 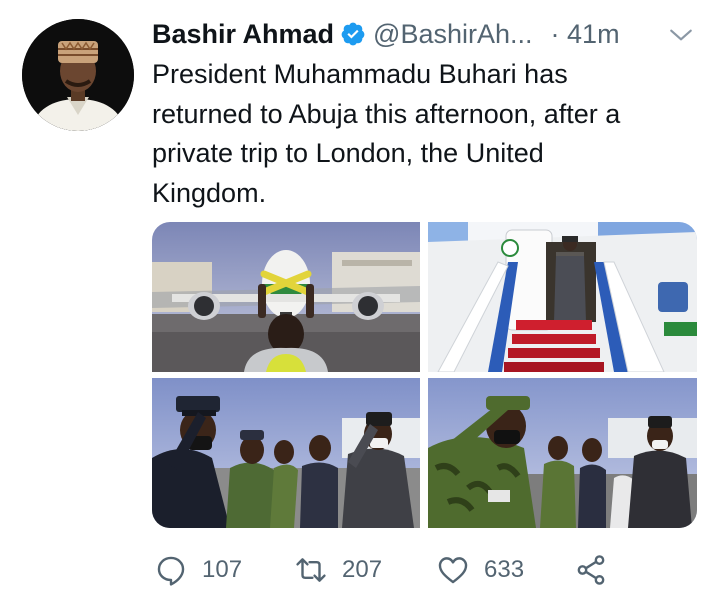 I want to click on tweet-text-line: private trip to London, the United, so click(x=348, y=153).